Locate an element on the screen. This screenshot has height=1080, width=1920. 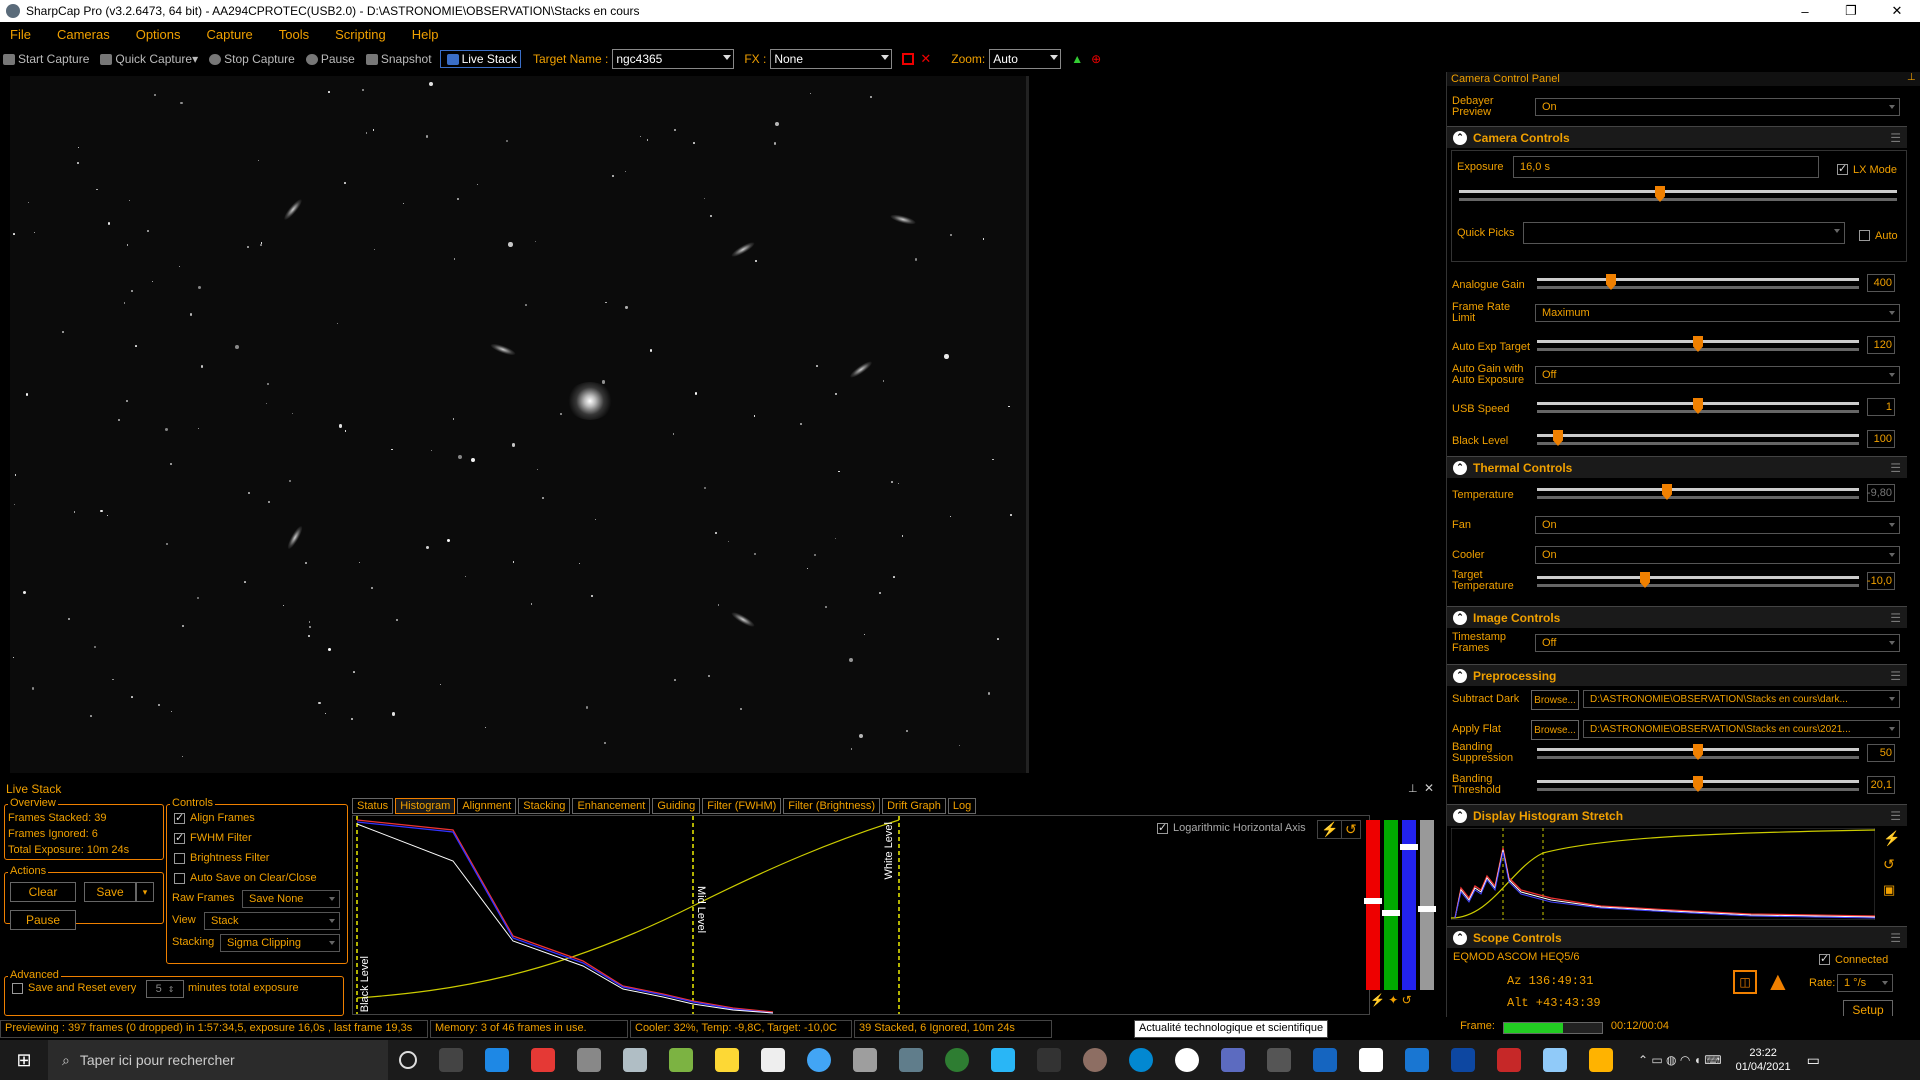
file-explorer-icon is located at coordinates (1601, 1060).